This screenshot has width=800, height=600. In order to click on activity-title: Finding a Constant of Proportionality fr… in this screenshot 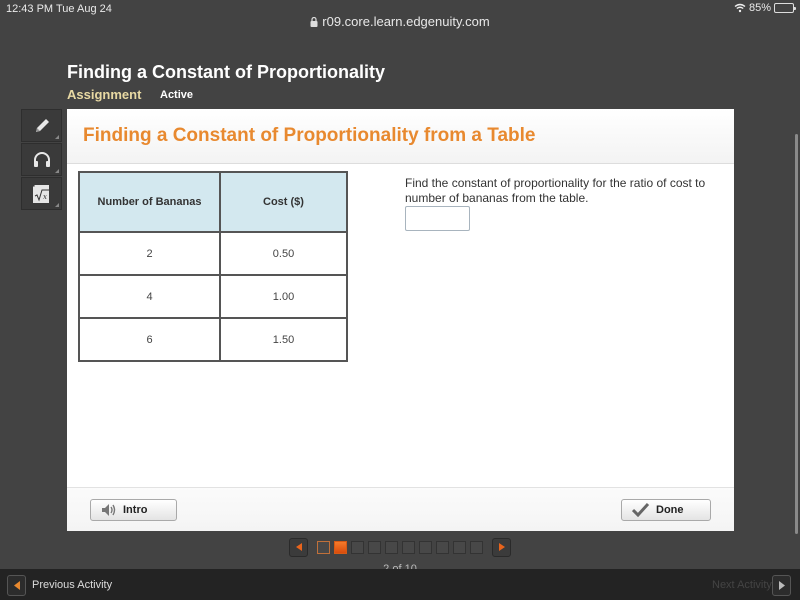, I will do `click(309, 135)`.